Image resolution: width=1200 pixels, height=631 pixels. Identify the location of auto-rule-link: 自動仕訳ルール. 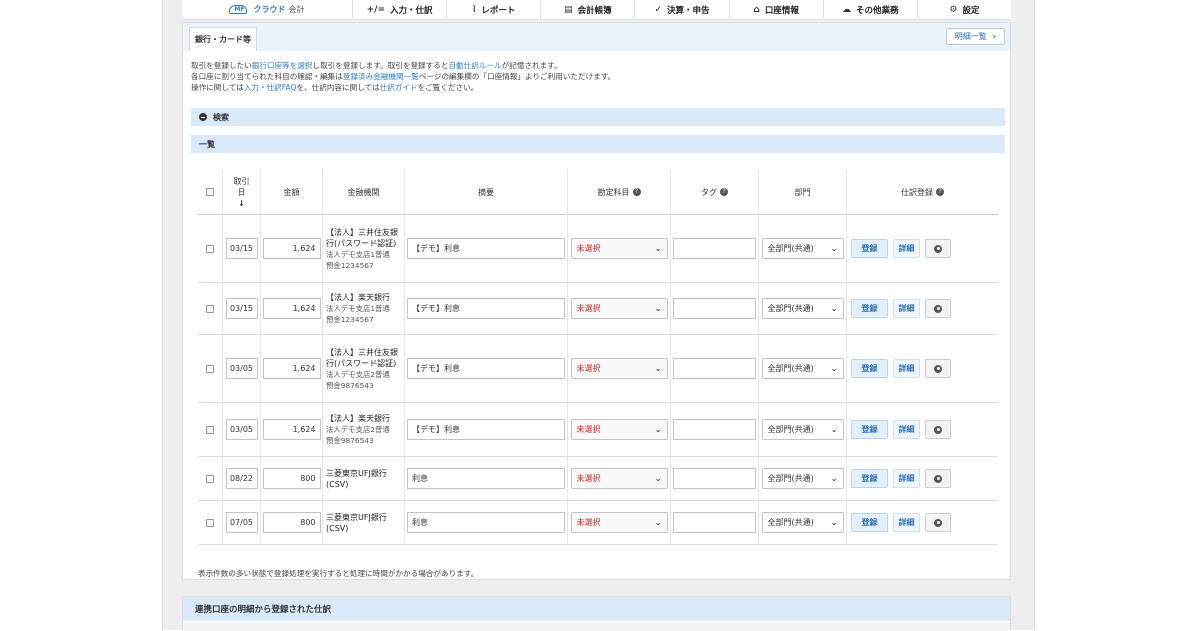
(474, 65).